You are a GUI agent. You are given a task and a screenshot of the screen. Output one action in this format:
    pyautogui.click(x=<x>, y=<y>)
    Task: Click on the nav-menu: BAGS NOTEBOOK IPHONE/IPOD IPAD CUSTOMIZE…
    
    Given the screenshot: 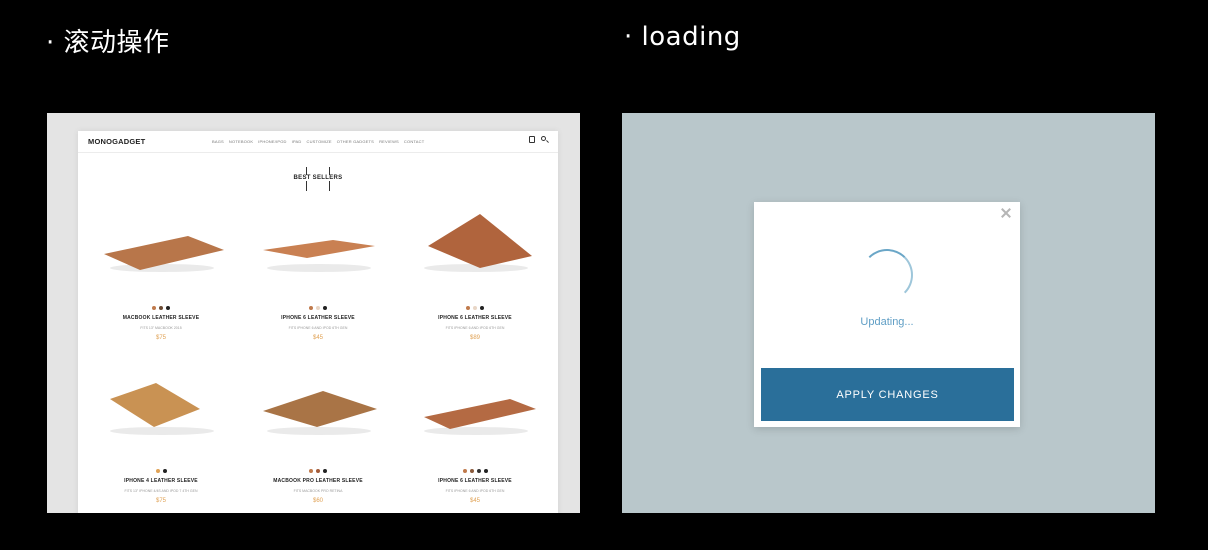 What is the action you would take?
    pyautogui.click(x=318, y=141)
    